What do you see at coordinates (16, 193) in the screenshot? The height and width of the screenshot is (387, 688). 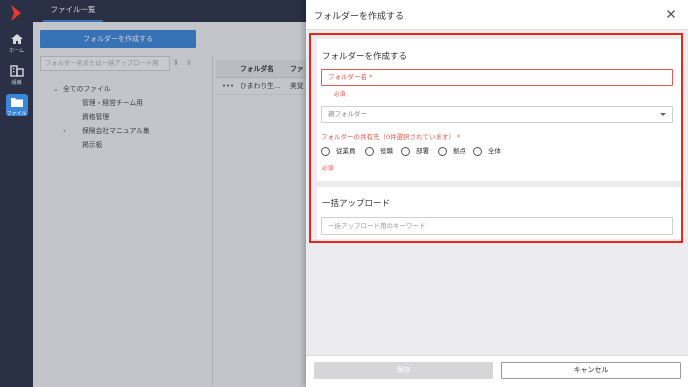 I see `left-rail: ホーム 組織 ファイル` at bounding box center [16, 193].